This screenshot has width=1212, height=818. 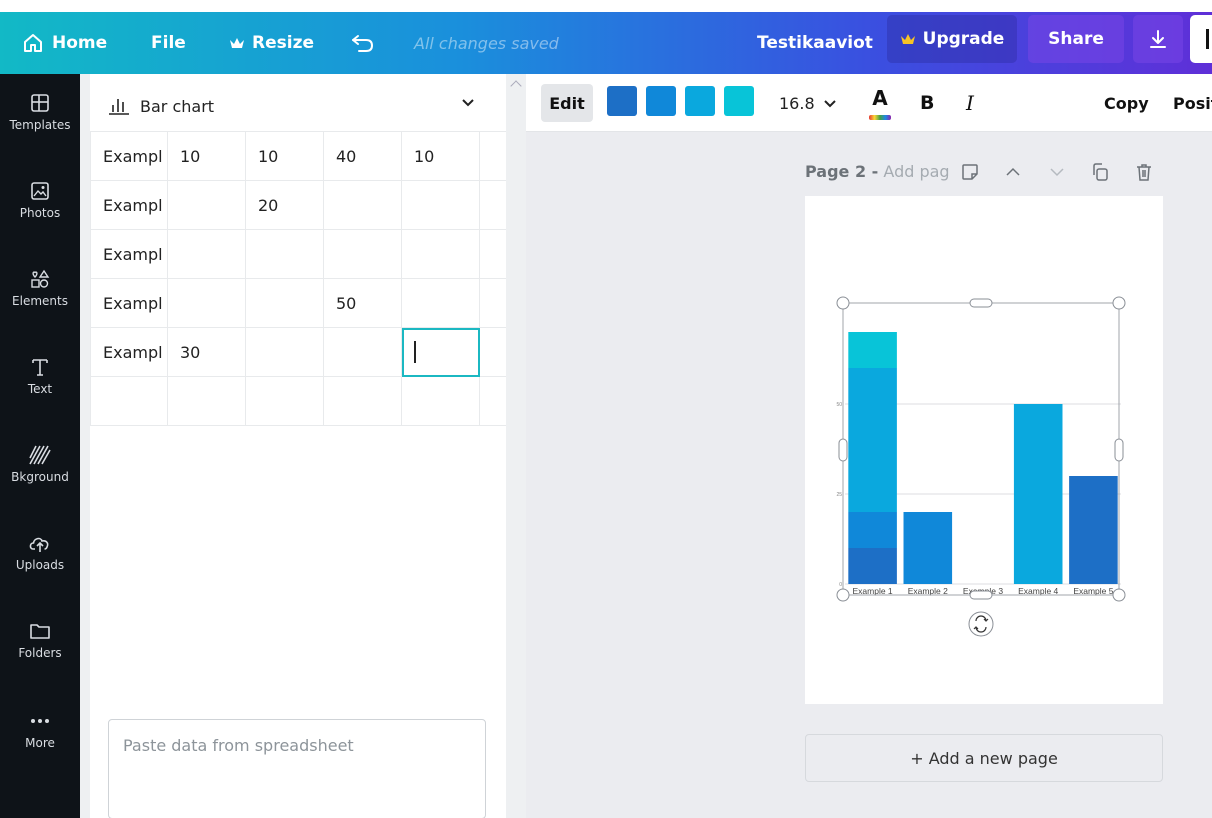 I want to click on file-menu: File, so click(x=168, y=43).